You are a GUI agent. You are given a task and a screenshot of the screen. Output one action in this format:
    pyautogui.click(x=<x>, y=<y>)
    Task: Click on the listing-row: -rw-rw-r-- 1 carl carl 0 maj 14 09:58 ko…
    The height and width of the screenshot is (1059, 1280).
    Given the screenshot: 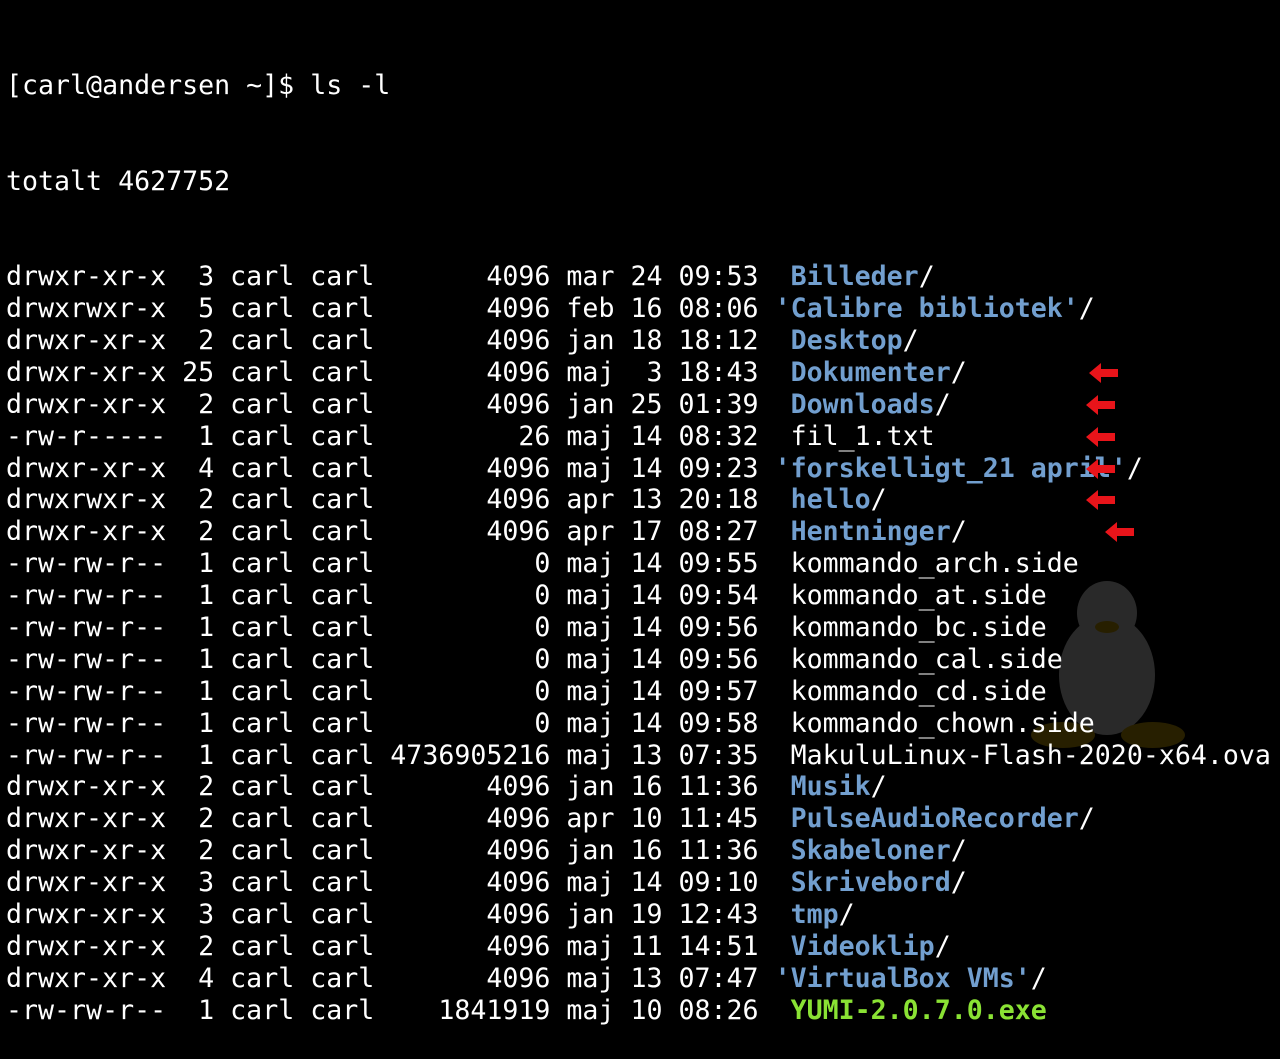 What is the action you would take?
    pyautogui.click(x=641, y=724)
    